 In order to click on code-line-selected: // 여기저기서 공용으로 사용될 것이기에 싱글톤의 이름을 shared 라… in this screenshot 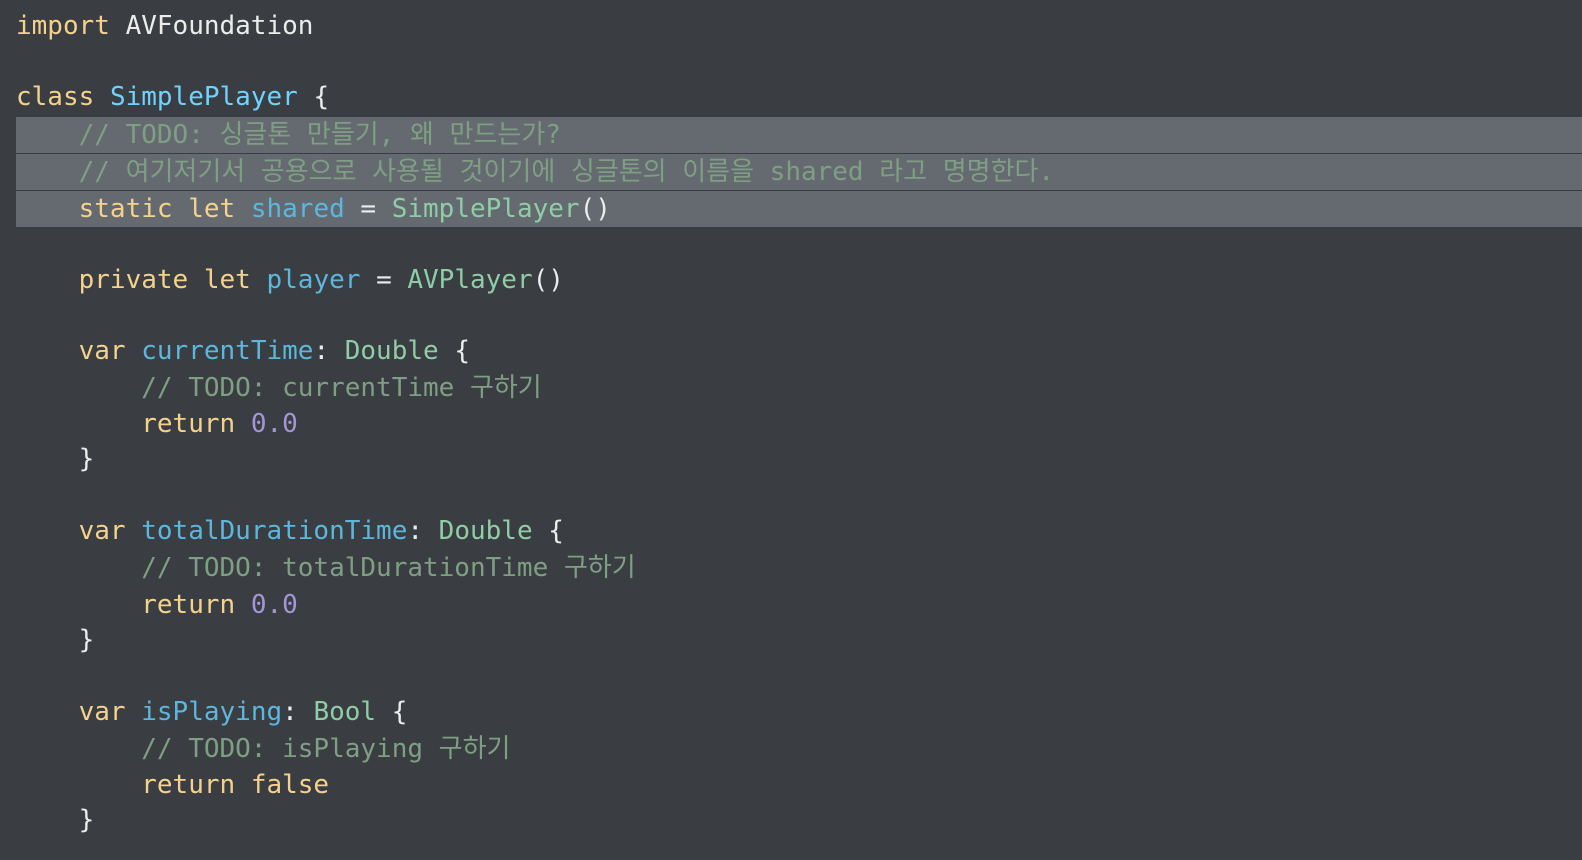, I will do `click(799, 172)`.